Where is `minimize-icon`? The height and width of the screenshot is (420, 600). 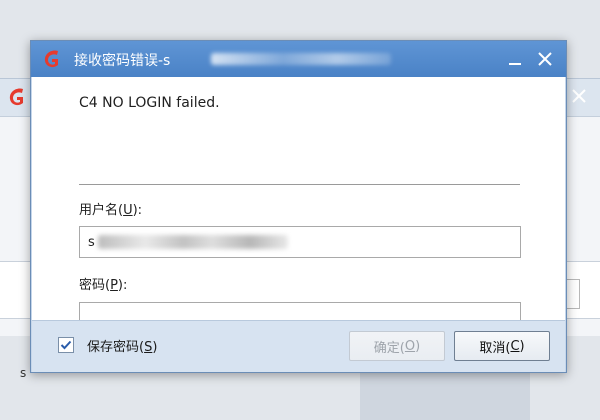 minimize-icon is located at coordinates (515, 64).